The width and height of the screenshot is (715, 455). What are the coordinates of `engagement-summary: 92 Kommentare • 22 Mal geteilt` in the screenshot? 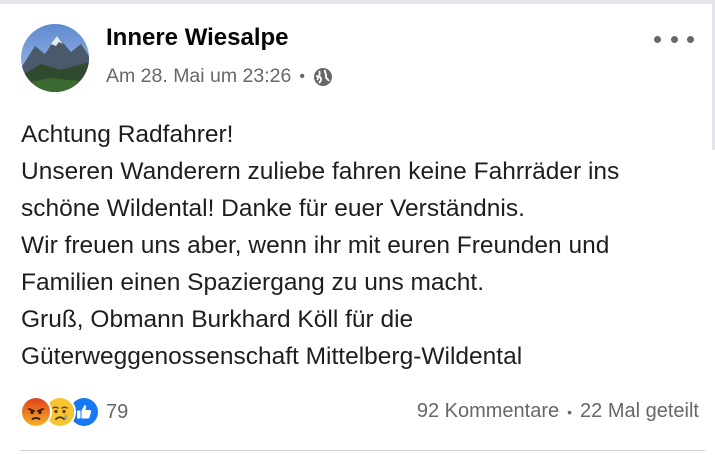 It's located at (558, 411).